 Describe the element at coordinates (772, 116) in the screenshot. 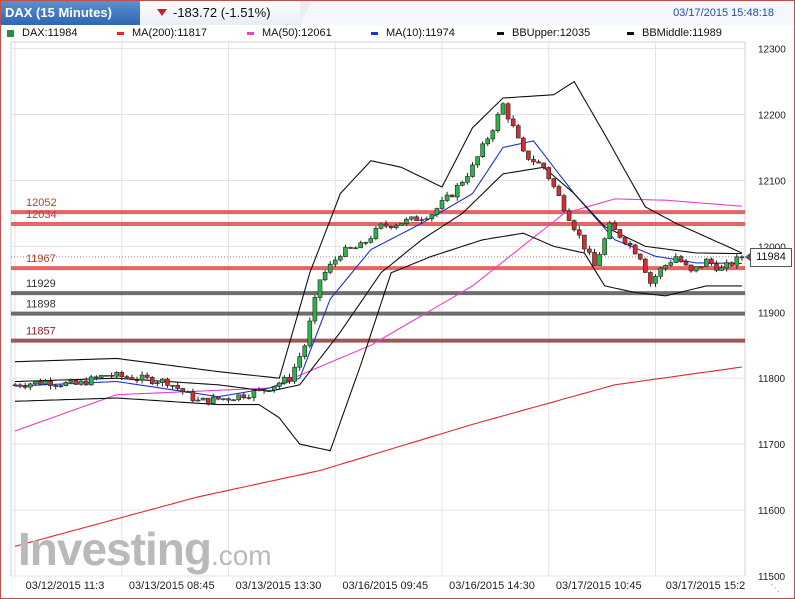

I see `y-tick-label: 12200` at that location.